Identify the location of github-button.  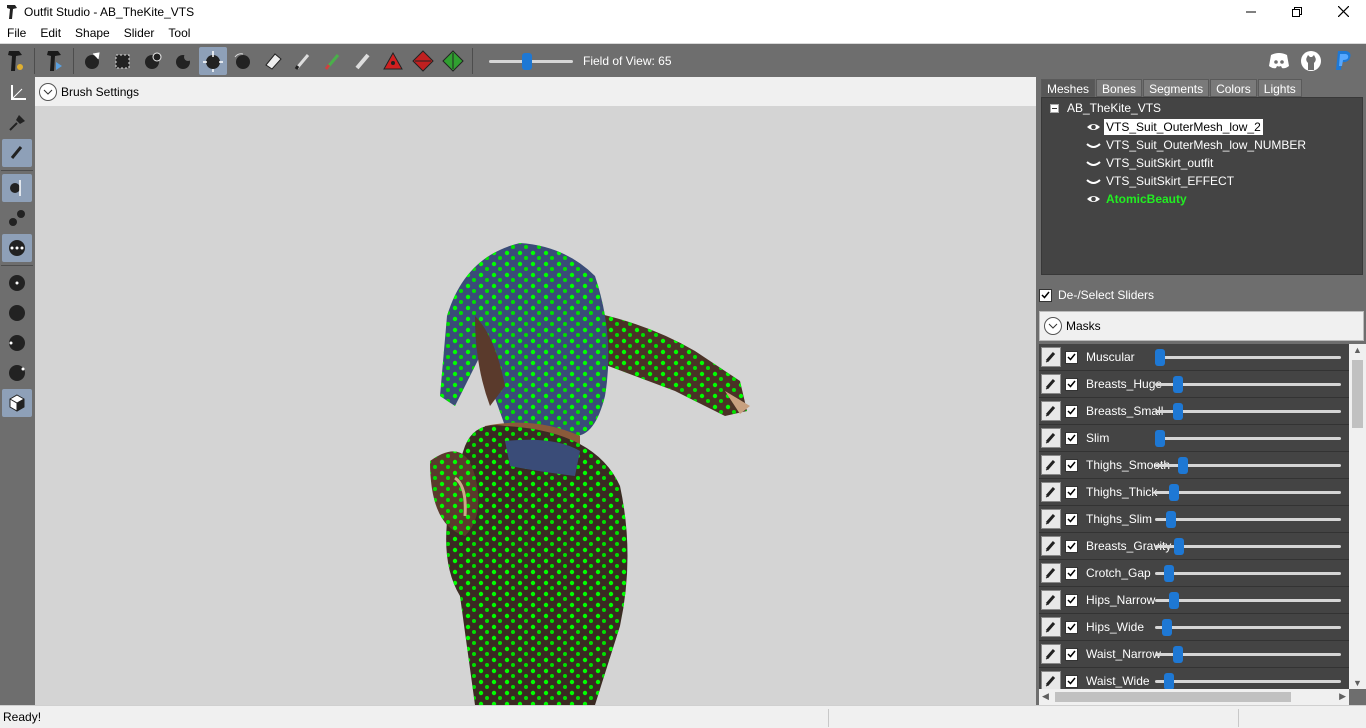
(1311, 61).